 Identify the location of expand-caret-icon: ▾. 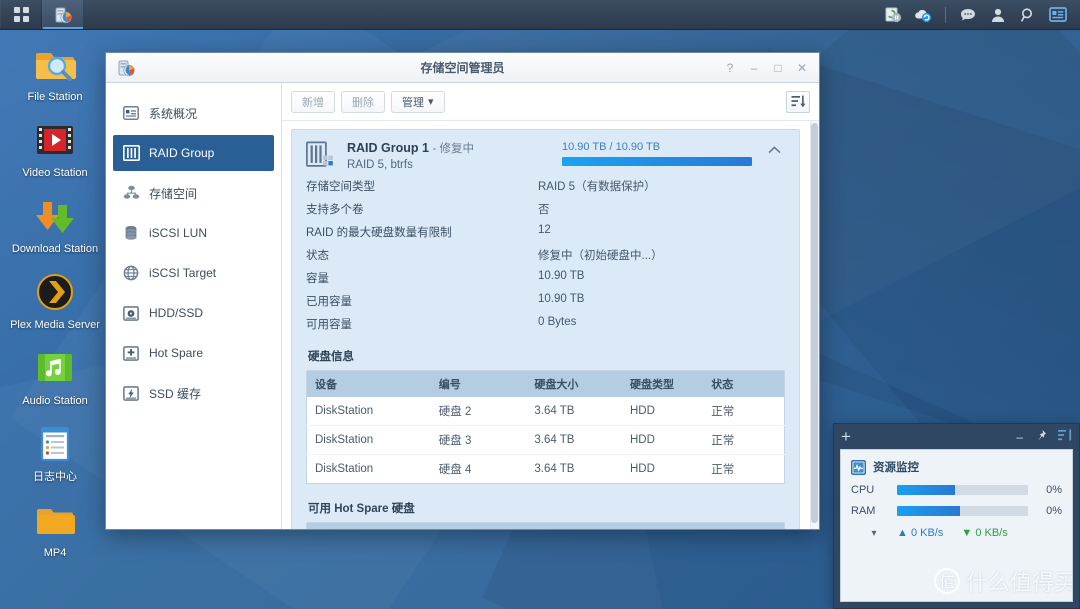
(874, 533).